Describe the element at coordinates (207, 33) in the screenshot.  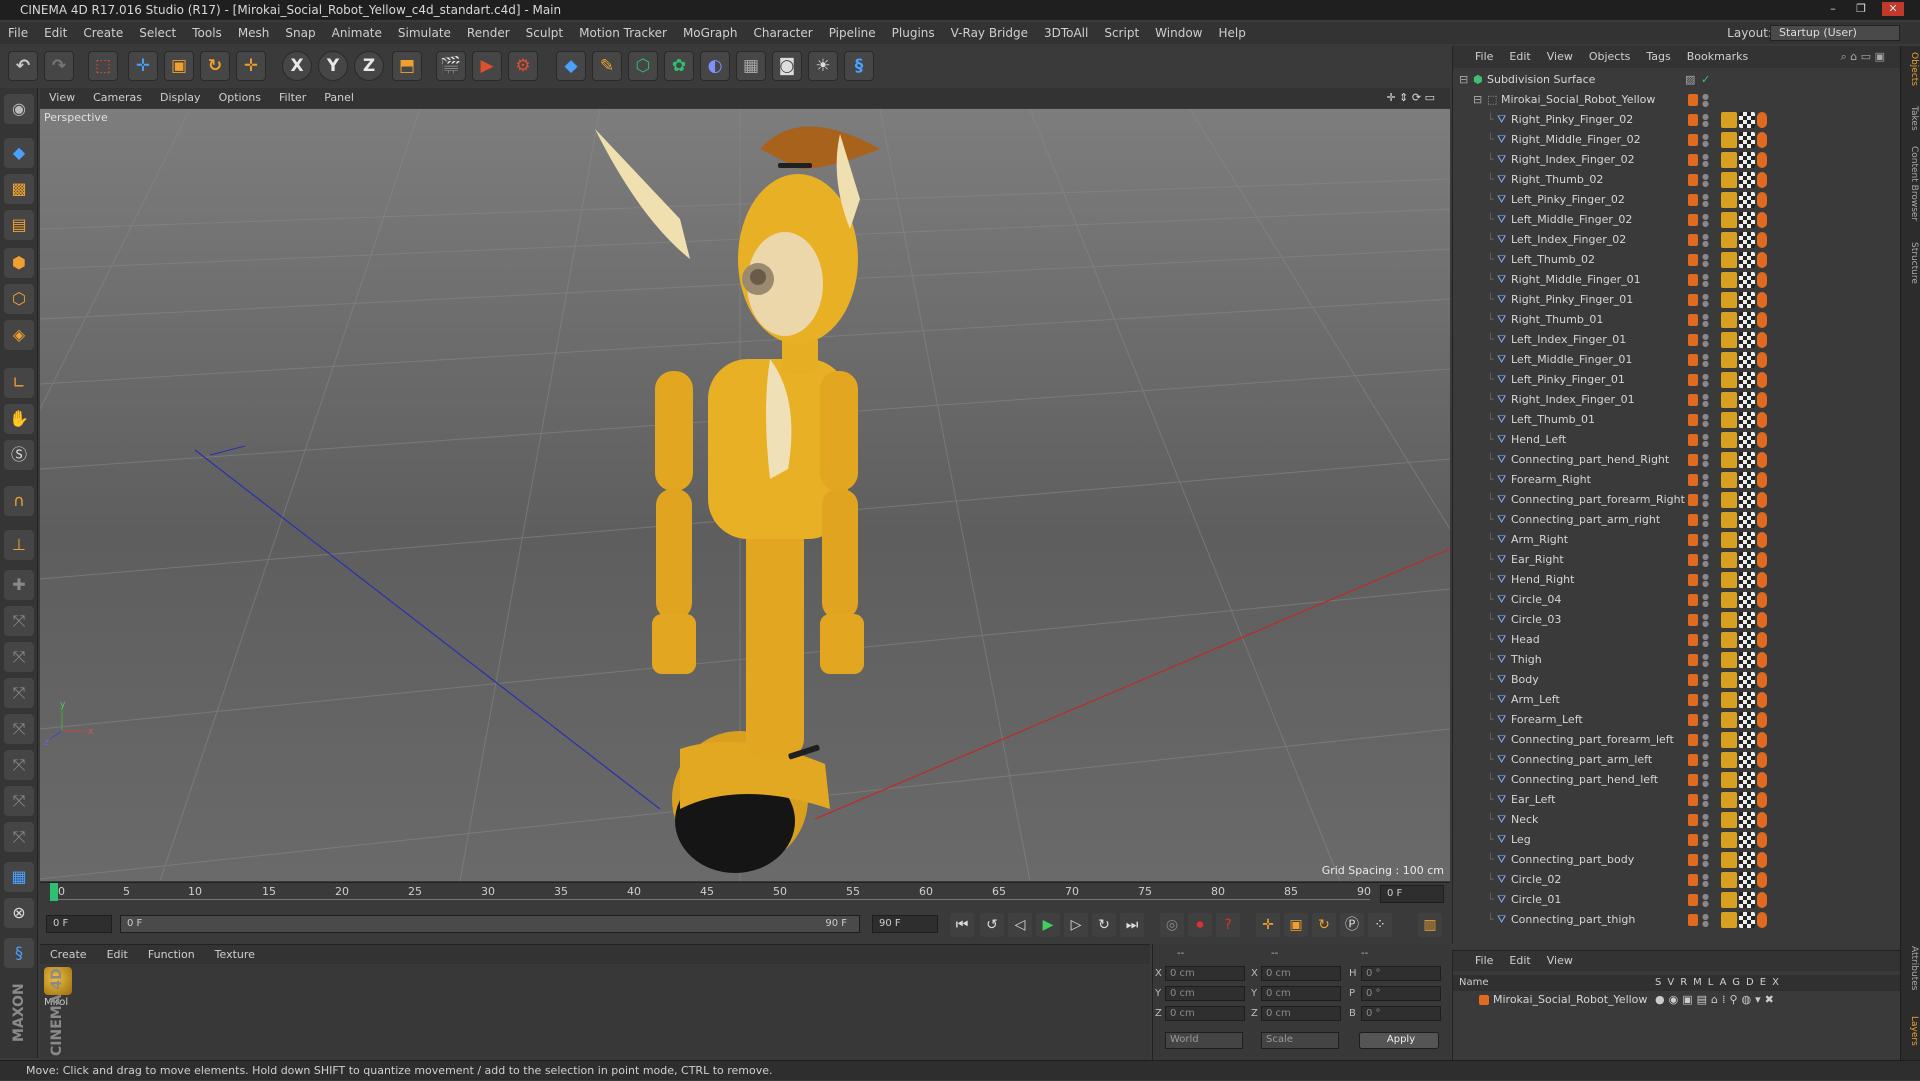
I see `menu-tools: Tools` at that location.